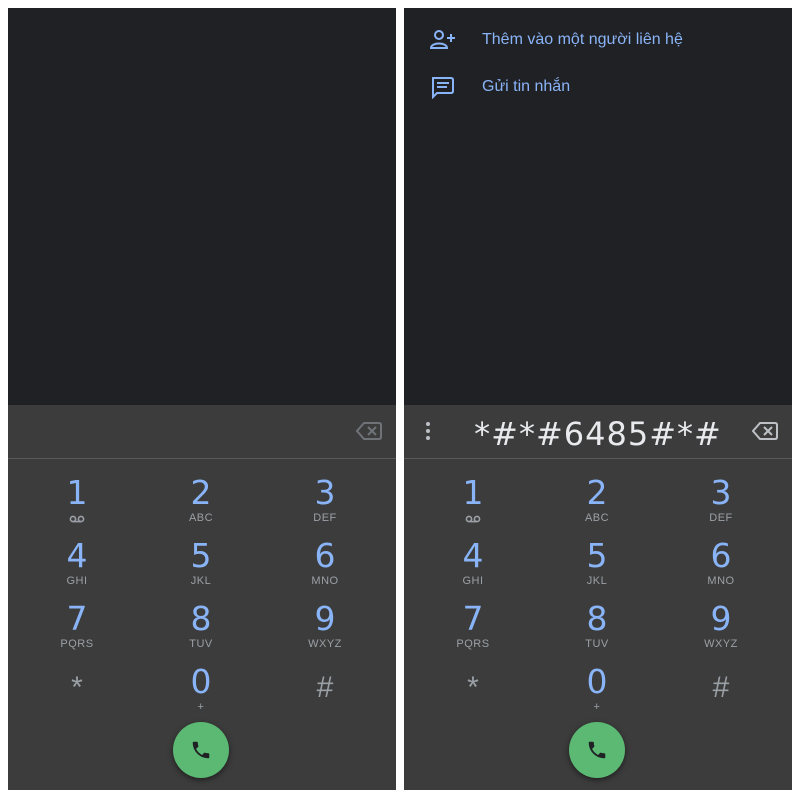  Describe the element at coordinates (443, 87) in the screenshot. I see `message-icon` at that location.